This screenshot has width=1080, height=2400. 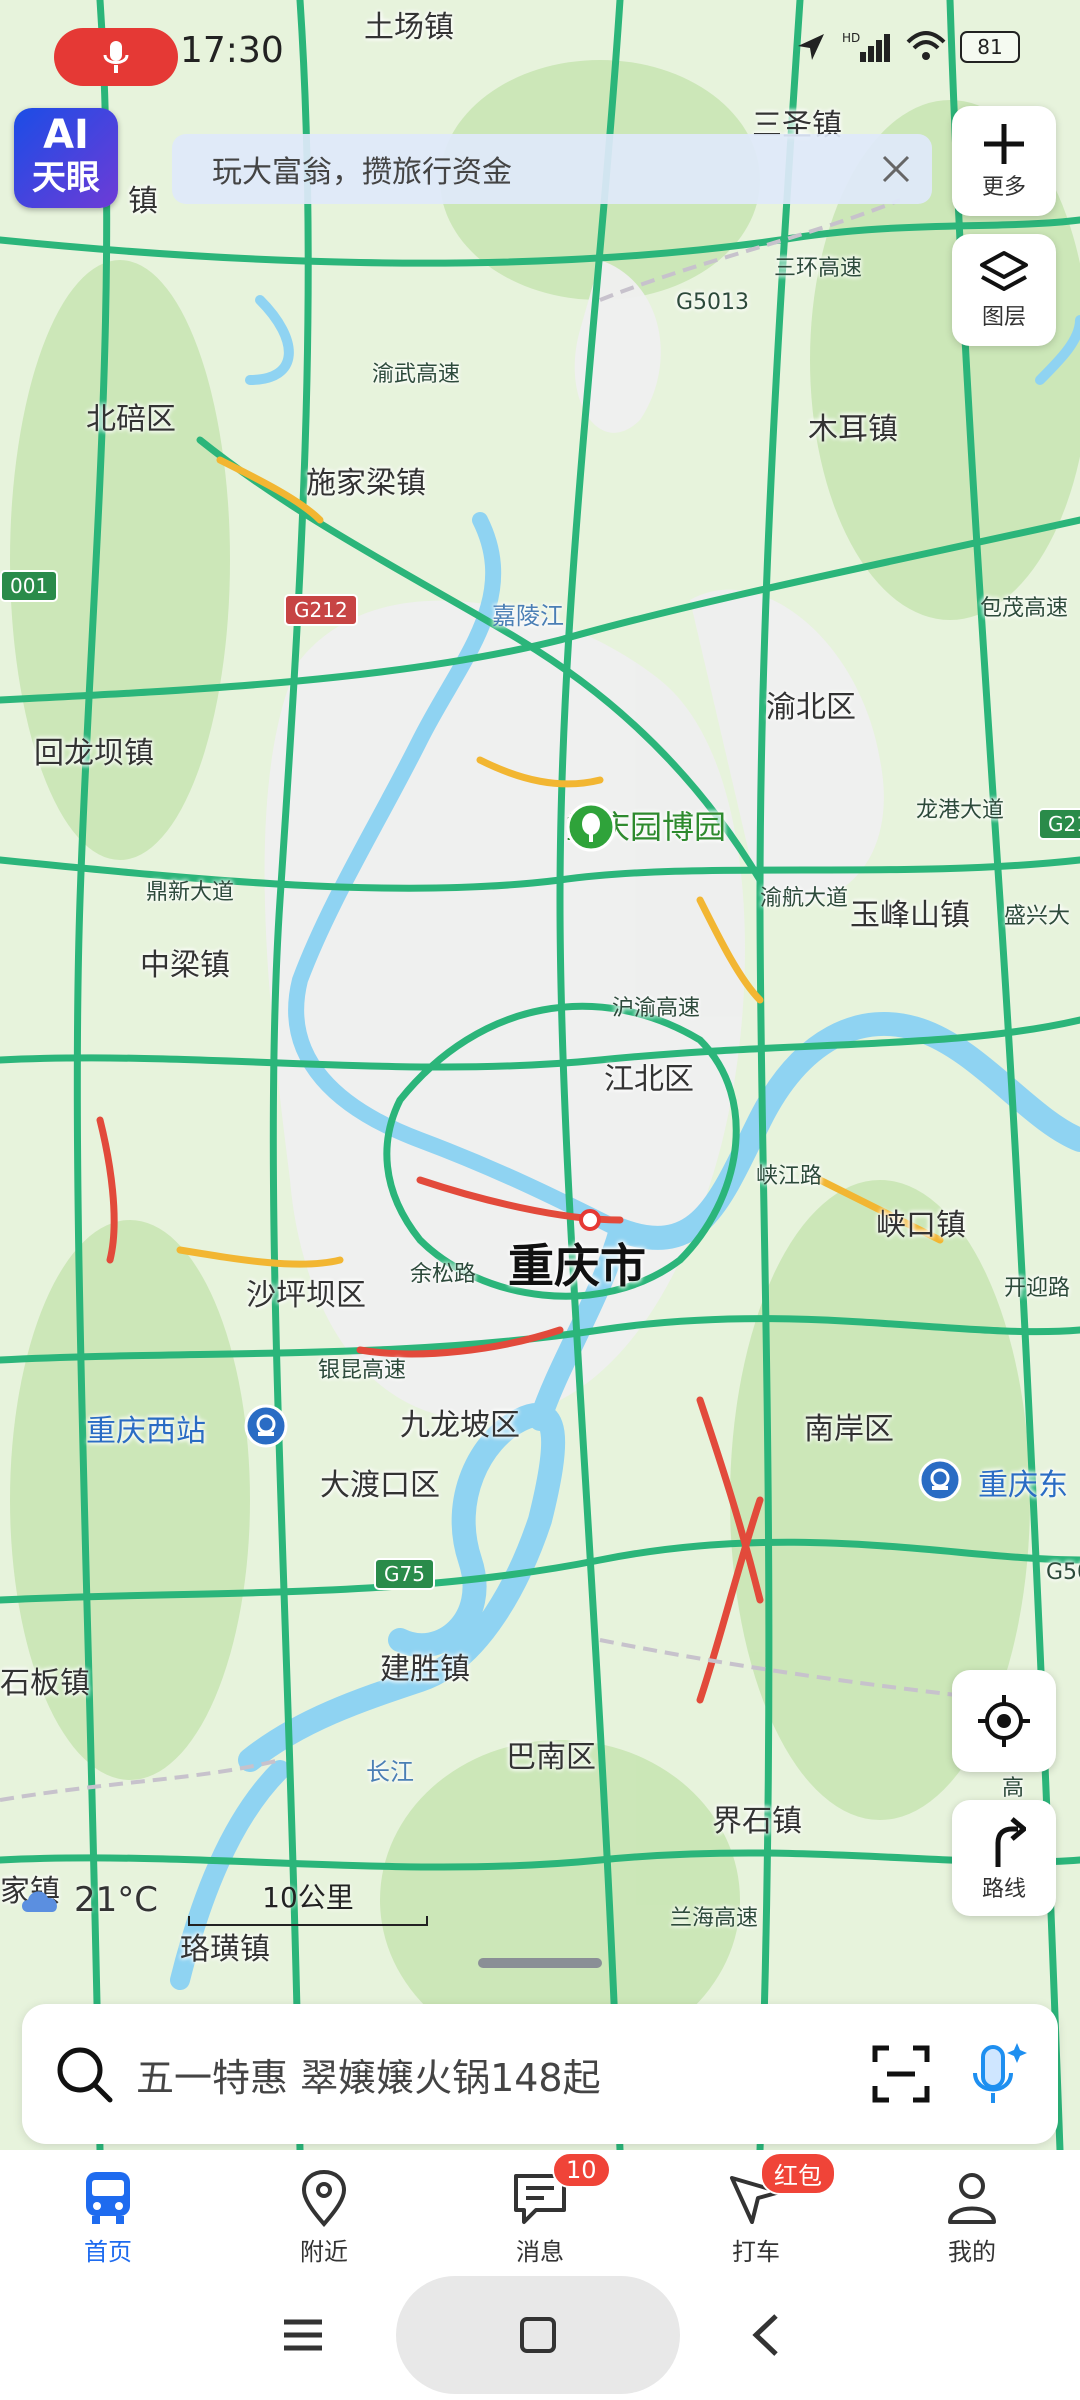 I want to click on map-label-banan: 巴南区, so click(x=551, y=1754).